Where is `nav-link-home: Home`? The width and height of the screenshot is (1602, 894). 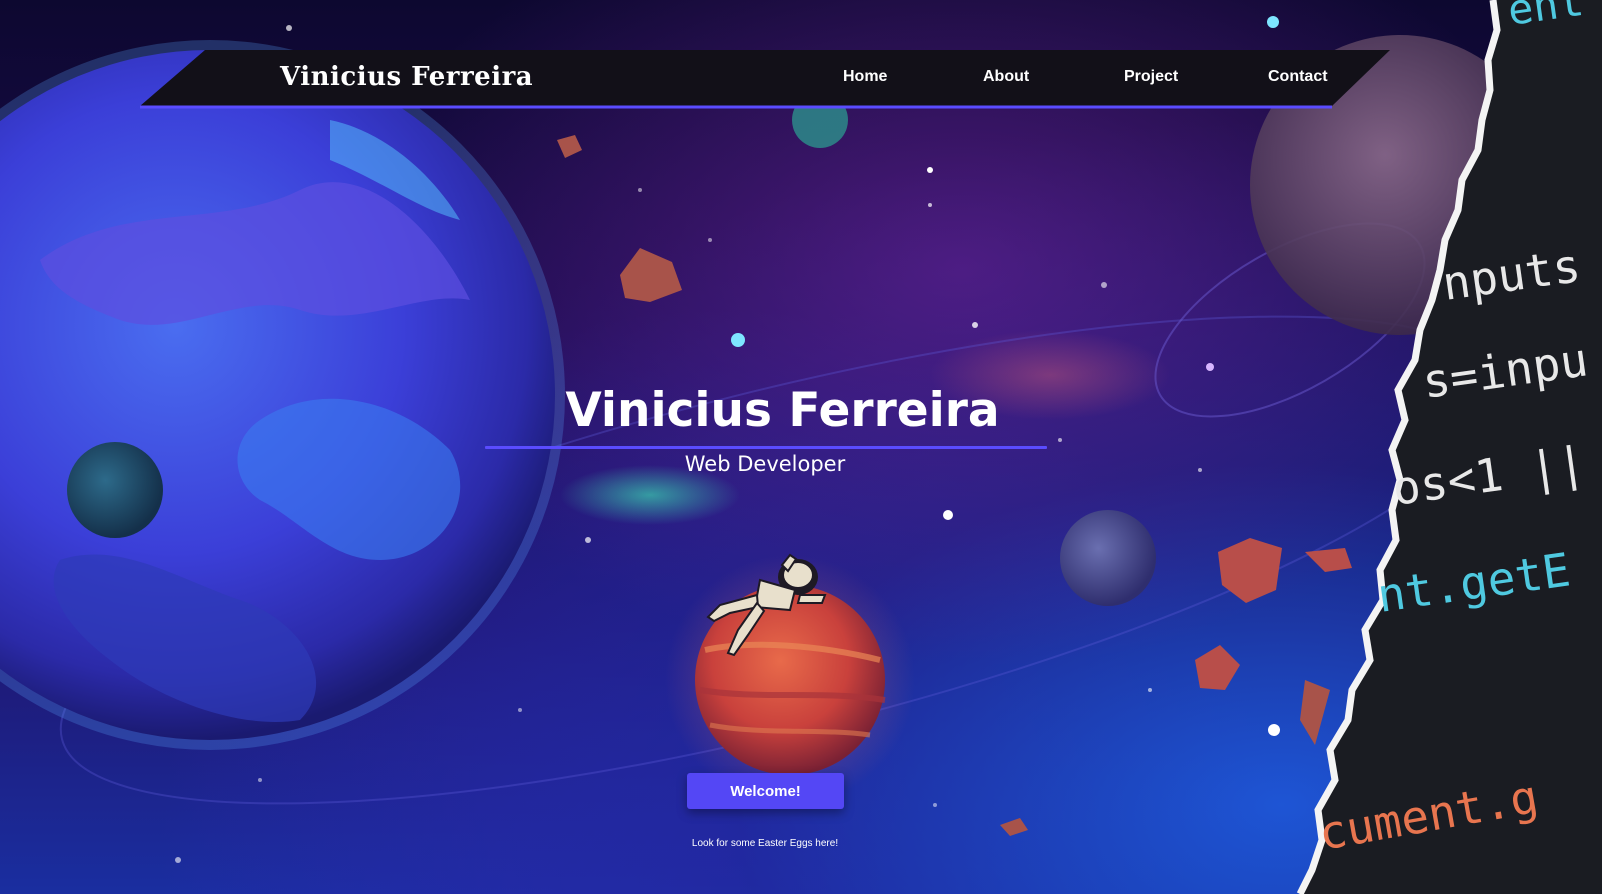 nav-link-home: Home is located at coordinates (865, 77).